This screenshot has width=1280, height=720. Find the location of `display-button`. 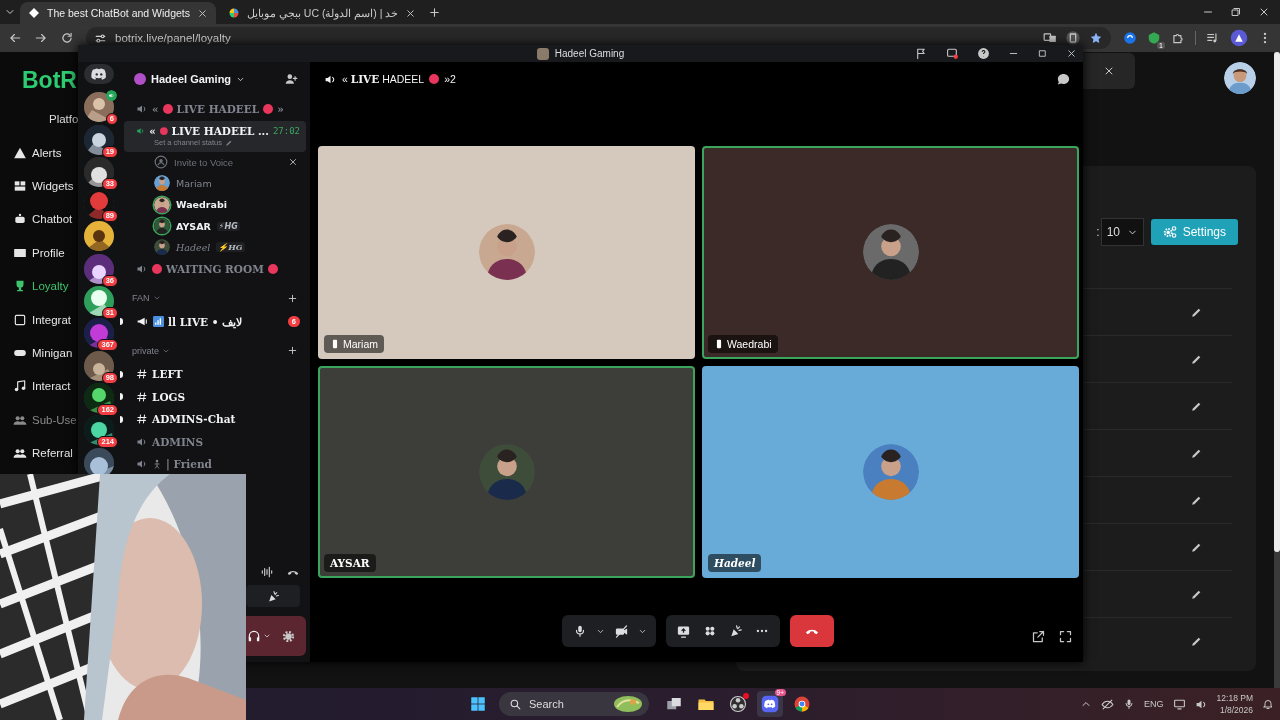

display-button is located at coordinates (1179, 704).